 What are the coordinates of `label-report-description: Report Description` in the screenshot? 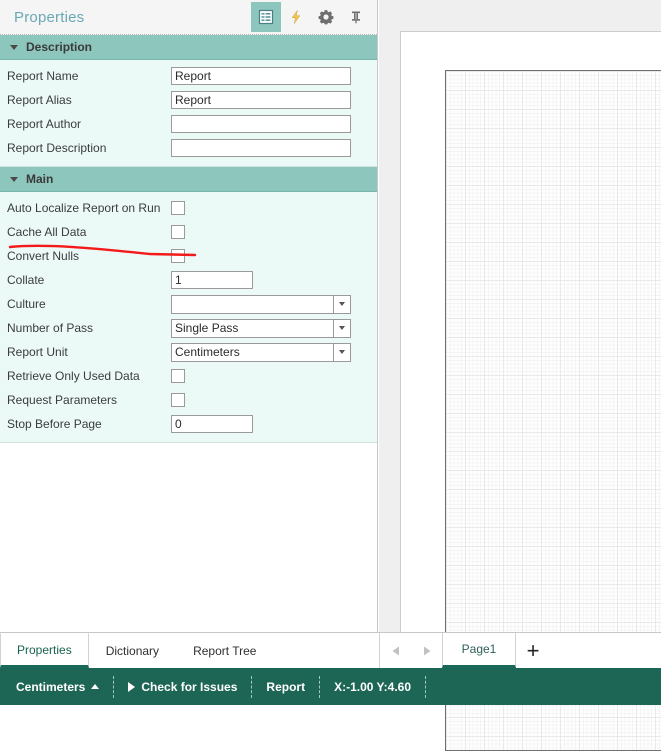 It's located at (57, 148).